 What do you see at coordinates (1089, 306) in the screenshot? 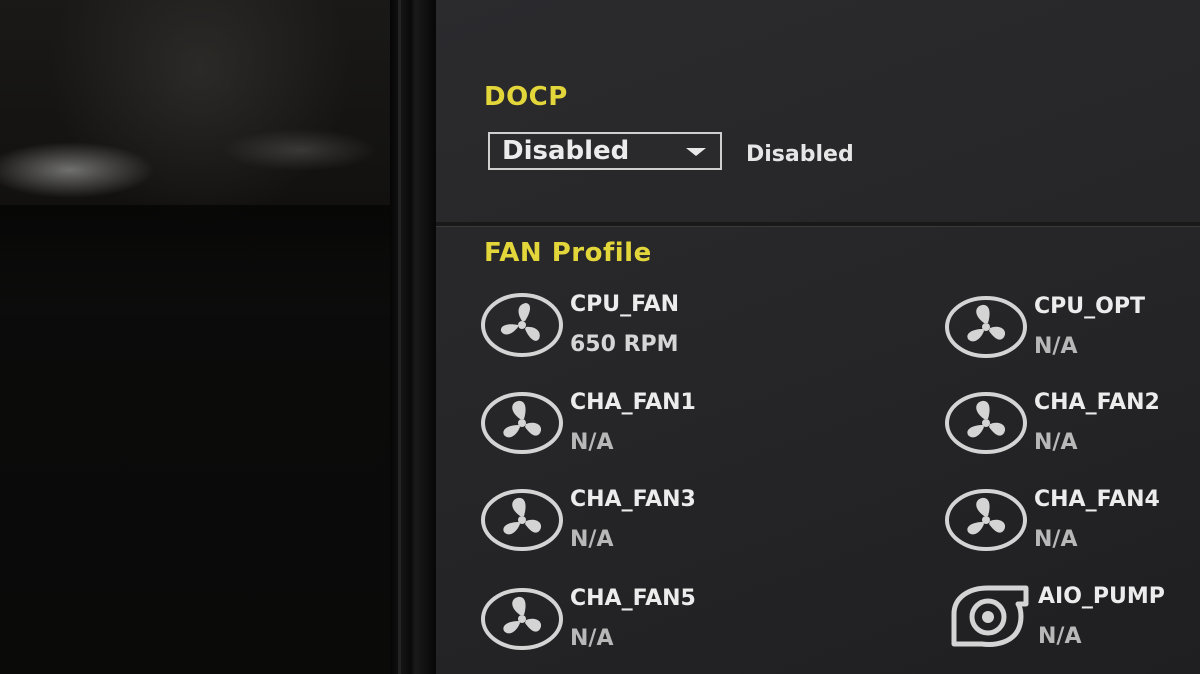
I see `fan-name: CPU_OPT` at bounding box center [1089, 306].